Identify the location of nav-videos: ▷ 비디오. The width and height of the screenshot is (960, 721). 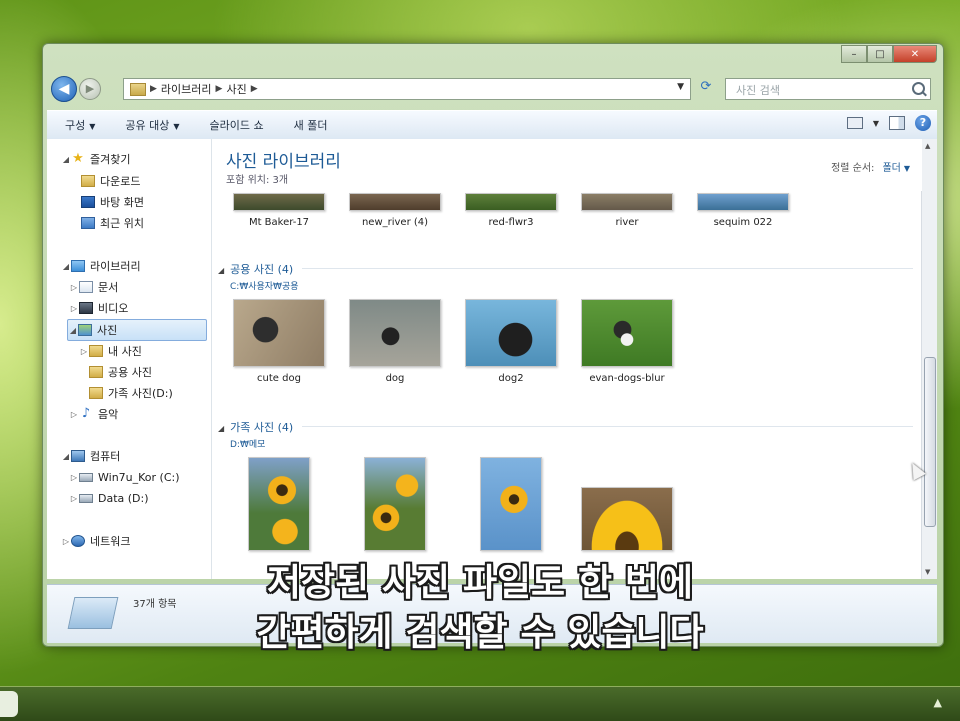
(98, 308).